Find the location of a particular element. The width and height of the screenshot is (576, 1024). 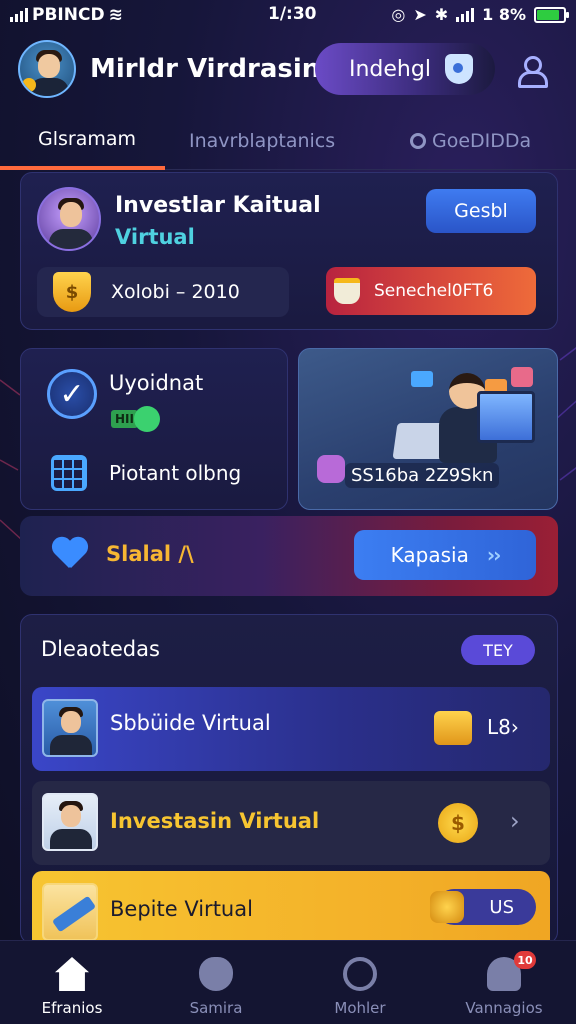

battery-icon is located at coordinates (551, 14).